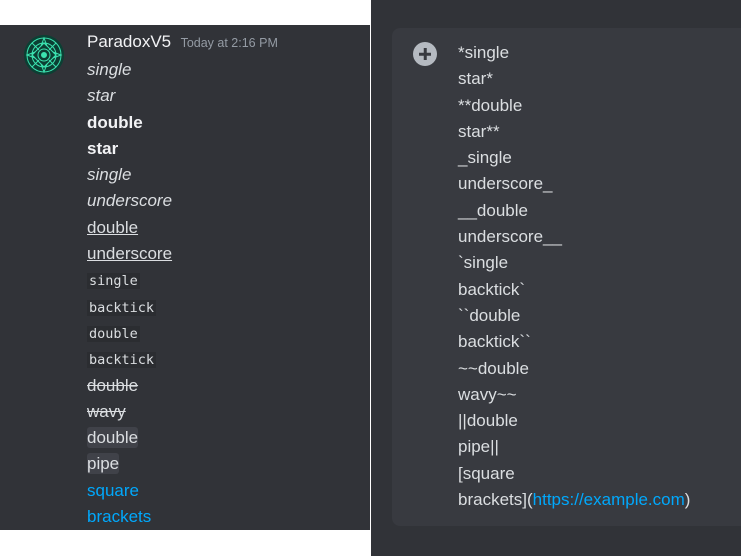  I want to click on bold-text: double, so click(115, 122).